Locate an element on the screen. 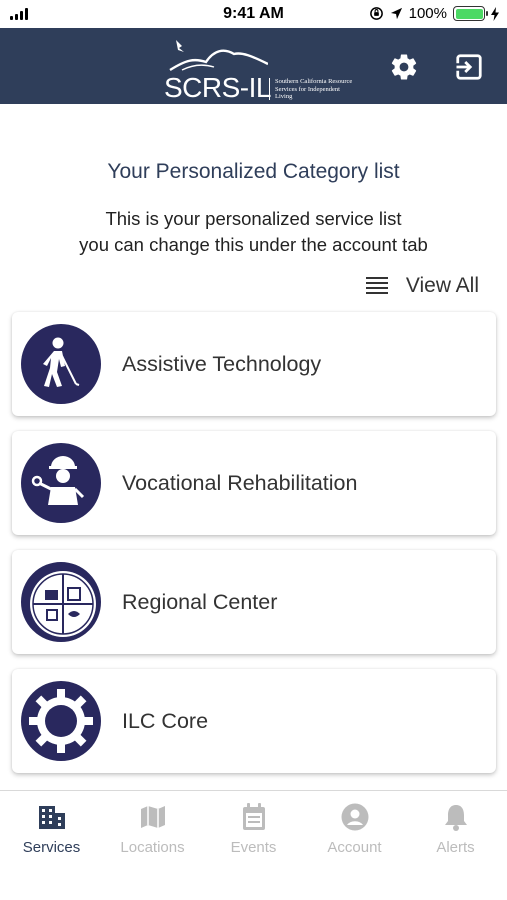 The image size is (507, 900). category-label: Assistive Technology is located at coordinates (222, 364).